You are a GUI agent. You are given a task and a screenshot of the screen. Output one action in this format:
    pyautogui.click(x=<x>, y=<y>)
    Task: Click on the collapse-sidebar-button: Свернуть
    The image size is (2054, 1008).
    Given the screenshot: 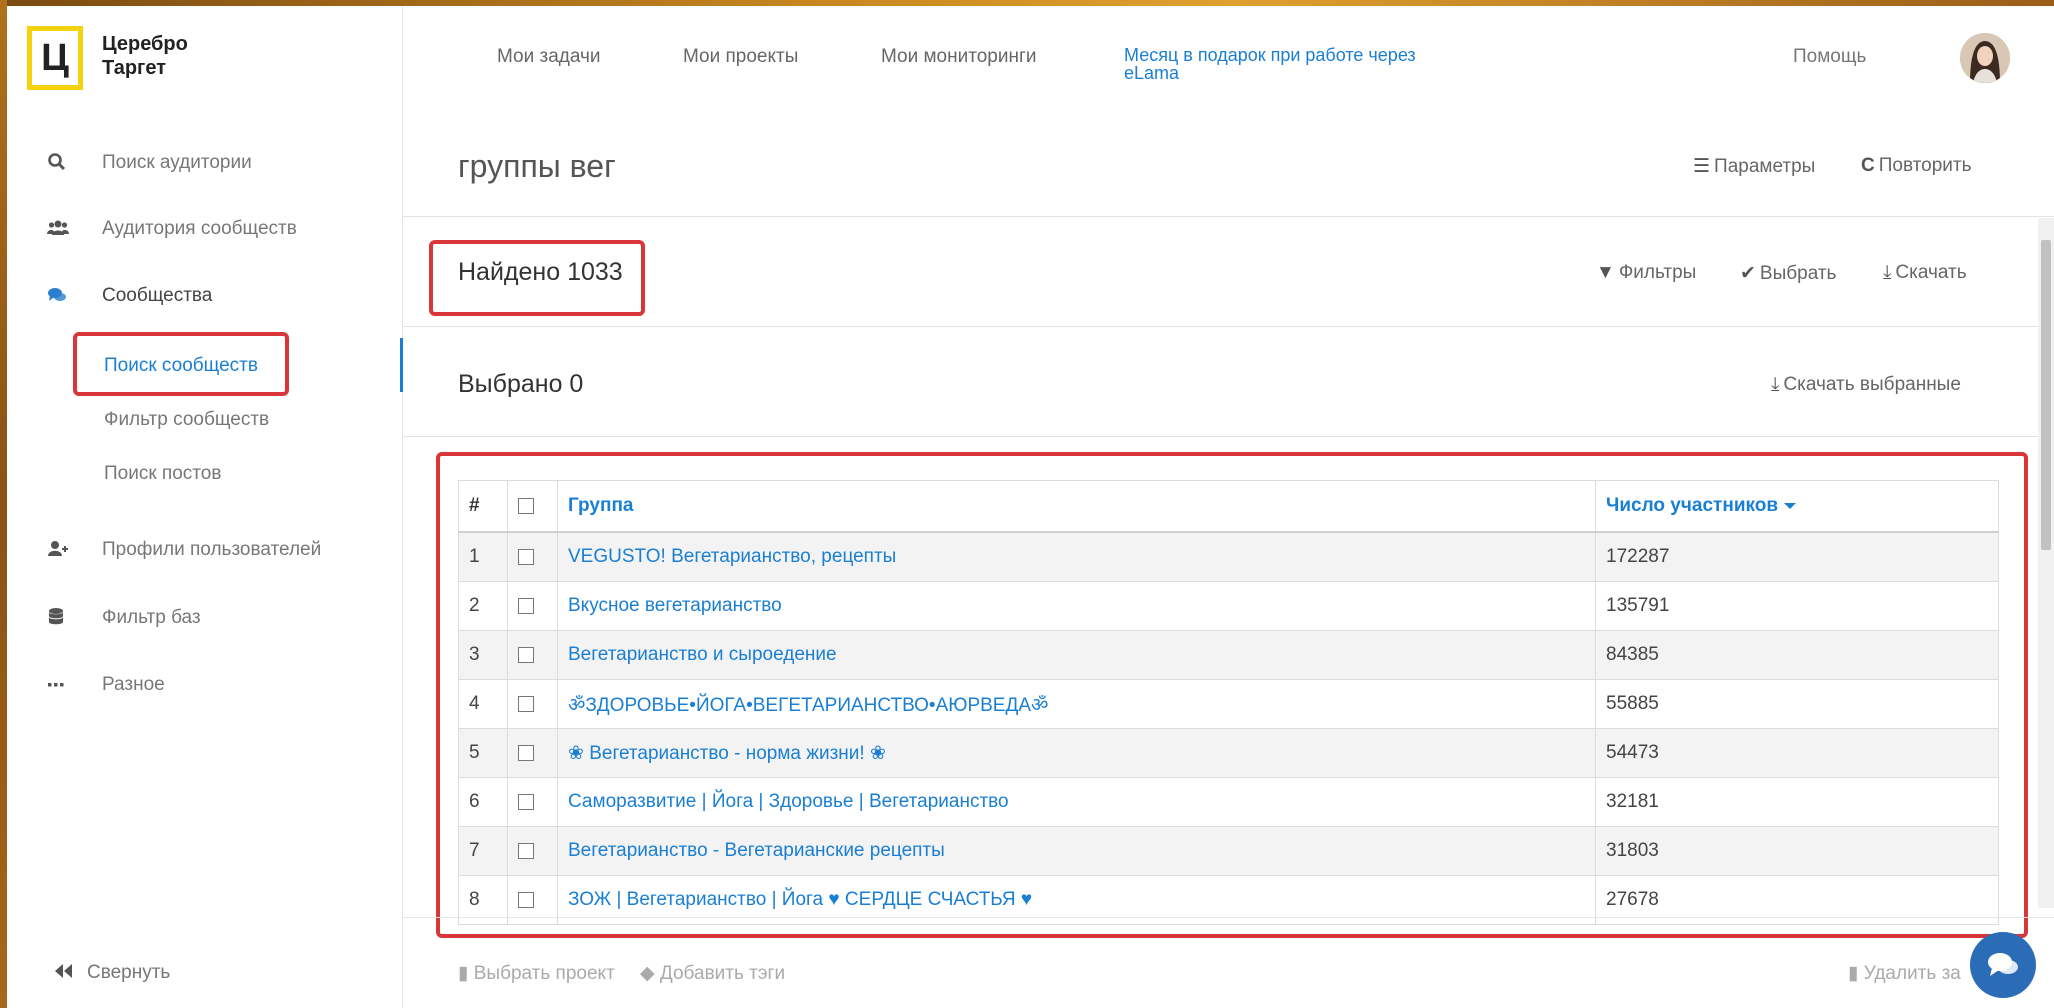 What is the action you would take?
    pyautogui.click(x=112, y=973)
    